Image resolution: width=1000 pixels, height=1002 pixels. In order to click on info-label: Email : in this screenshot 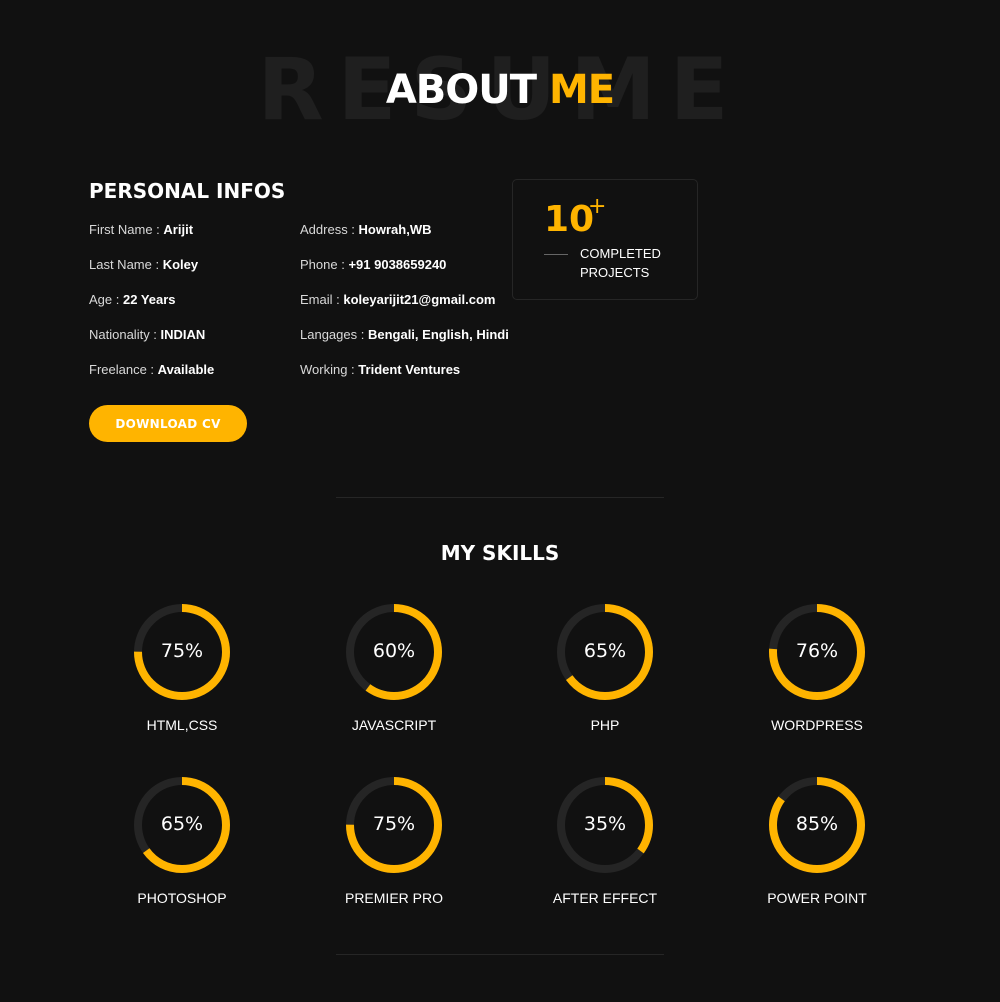, I will do `click(320, 299)`.